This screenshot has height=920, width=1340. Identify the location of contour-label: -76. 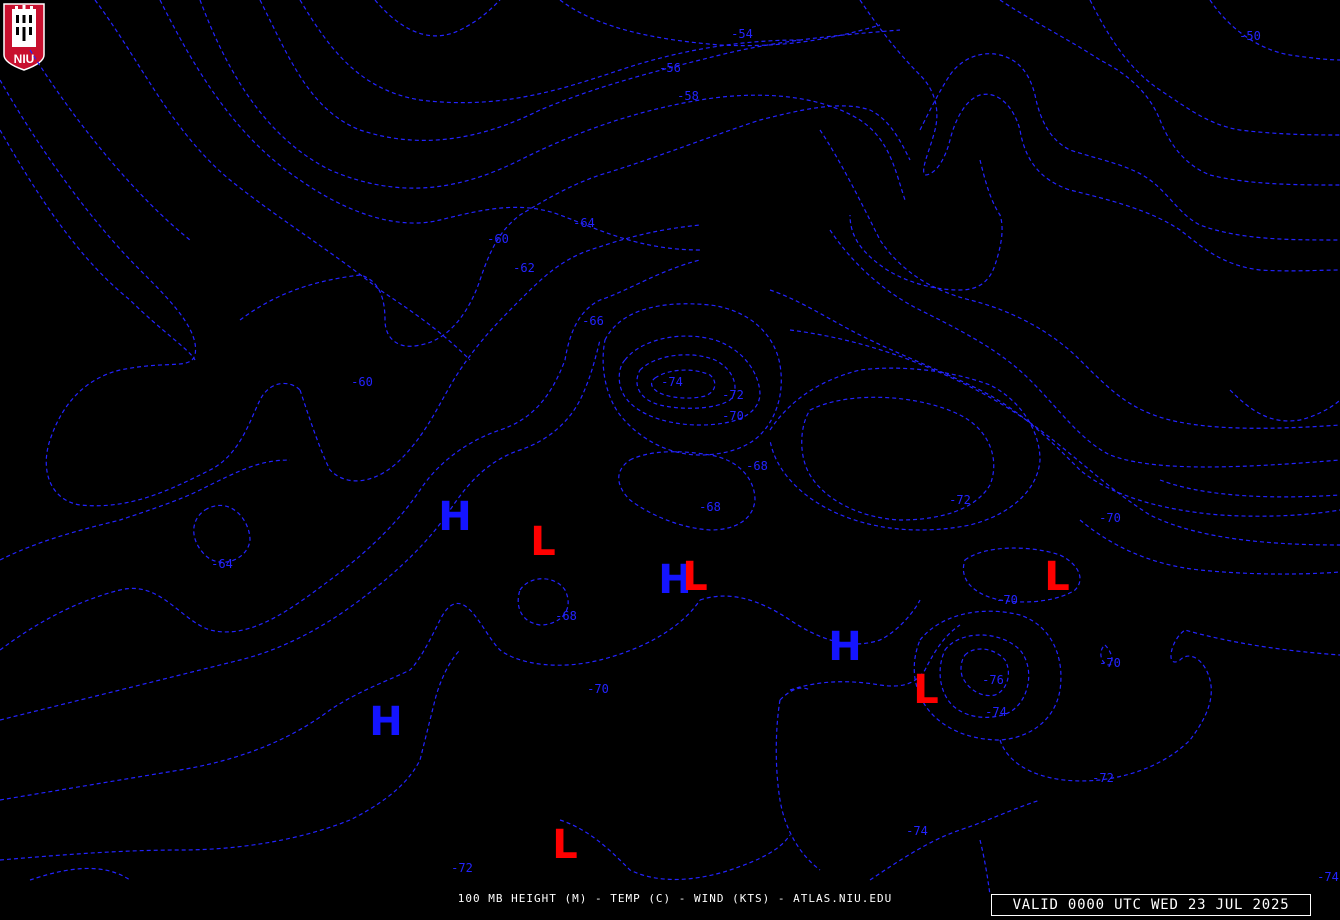
(993, 680).